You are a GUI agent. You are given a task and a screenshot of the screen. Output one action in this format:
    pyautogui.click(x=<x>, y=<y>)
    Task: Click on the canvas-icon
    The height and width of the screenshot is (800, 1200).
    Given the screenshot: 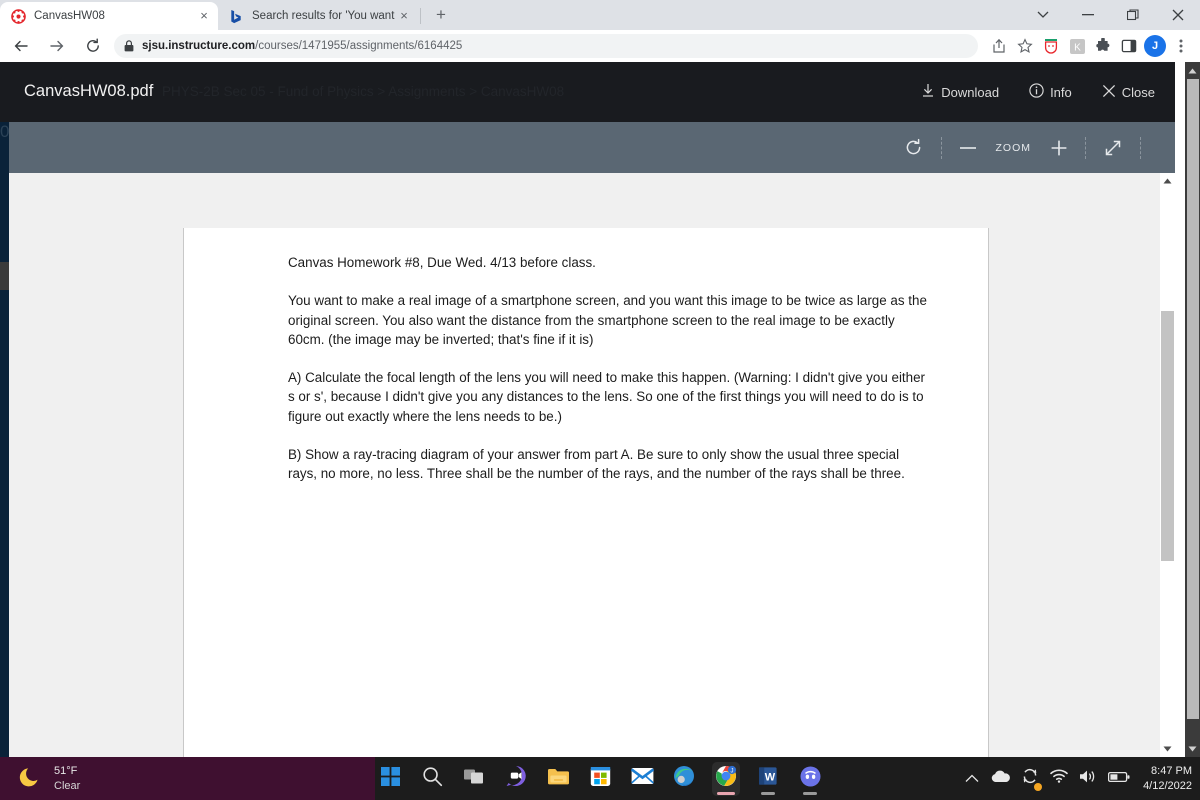 What is the action you would take?
    pyautogui.click(x=18, y=16)
    